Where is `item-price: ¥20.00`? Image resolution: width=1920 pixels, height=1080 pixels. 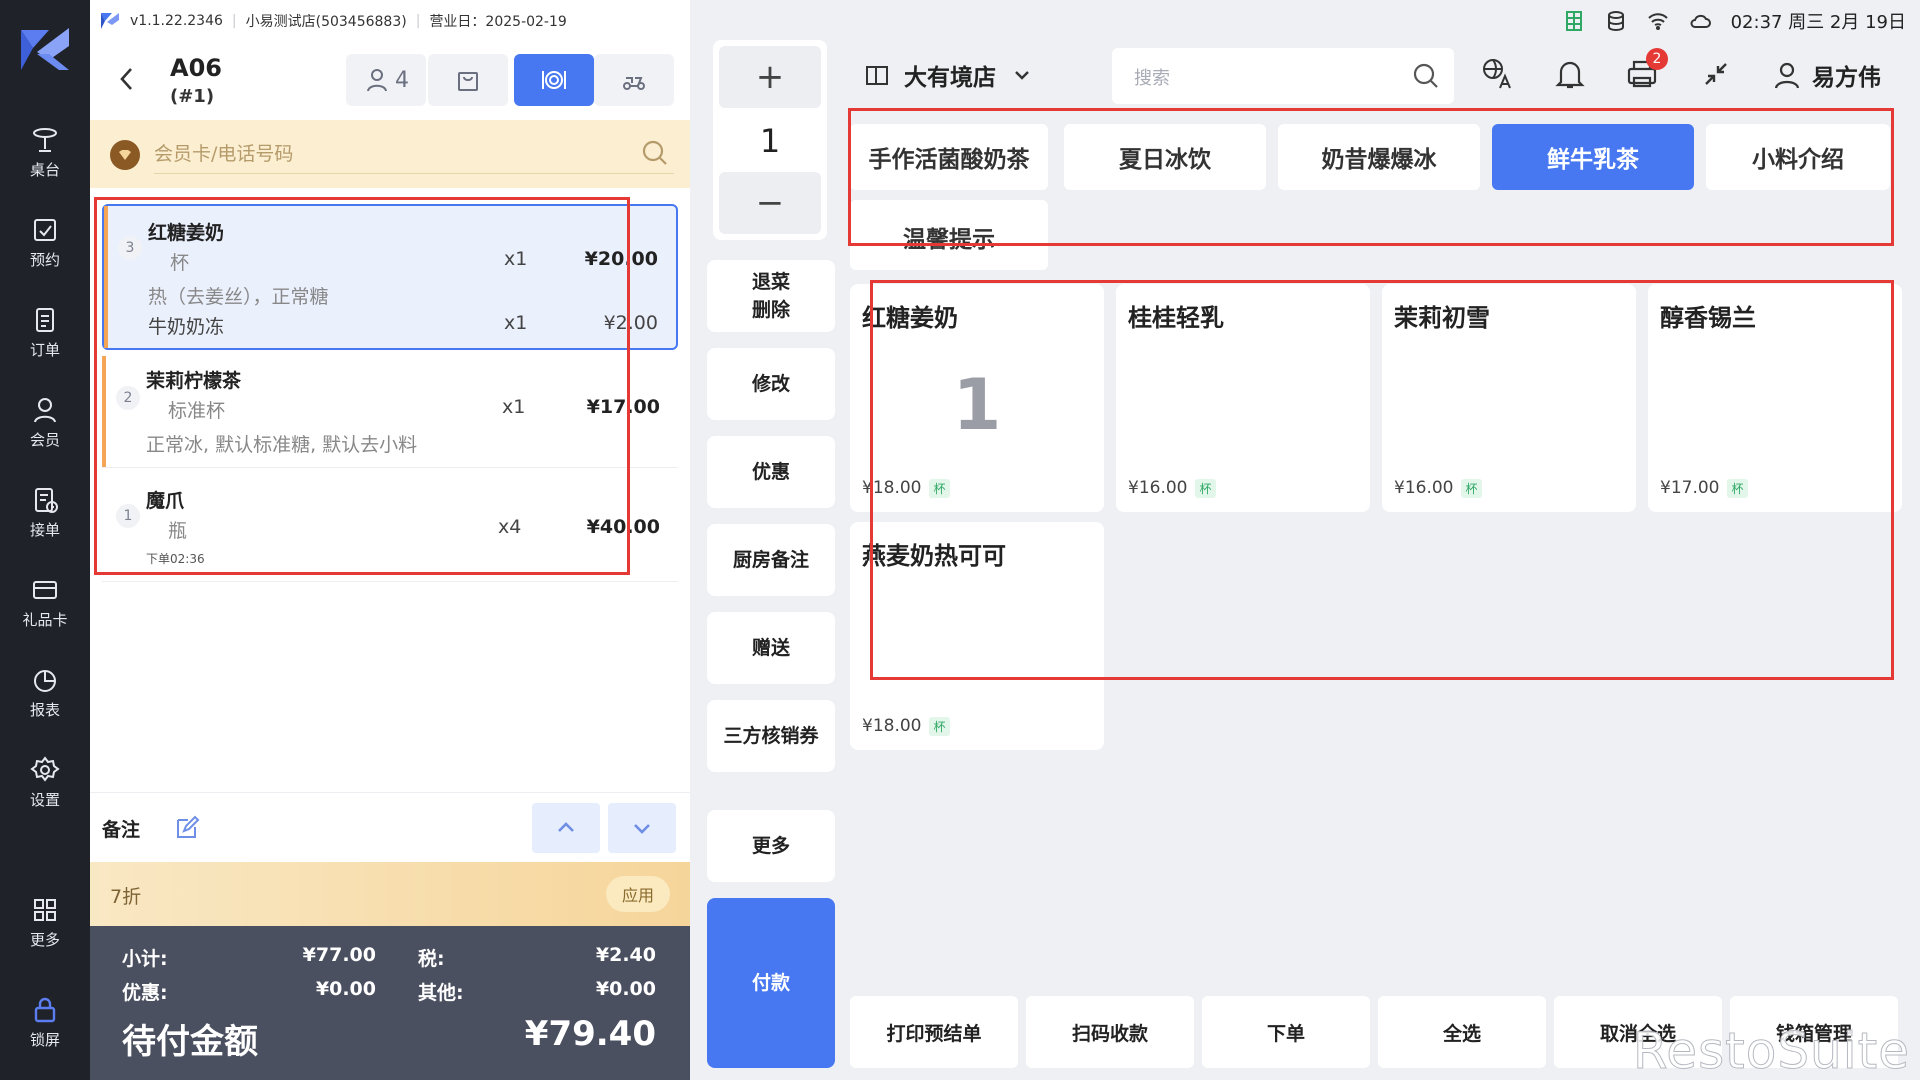
item-price: ¥20.00 is located at coordinates (621, 259).